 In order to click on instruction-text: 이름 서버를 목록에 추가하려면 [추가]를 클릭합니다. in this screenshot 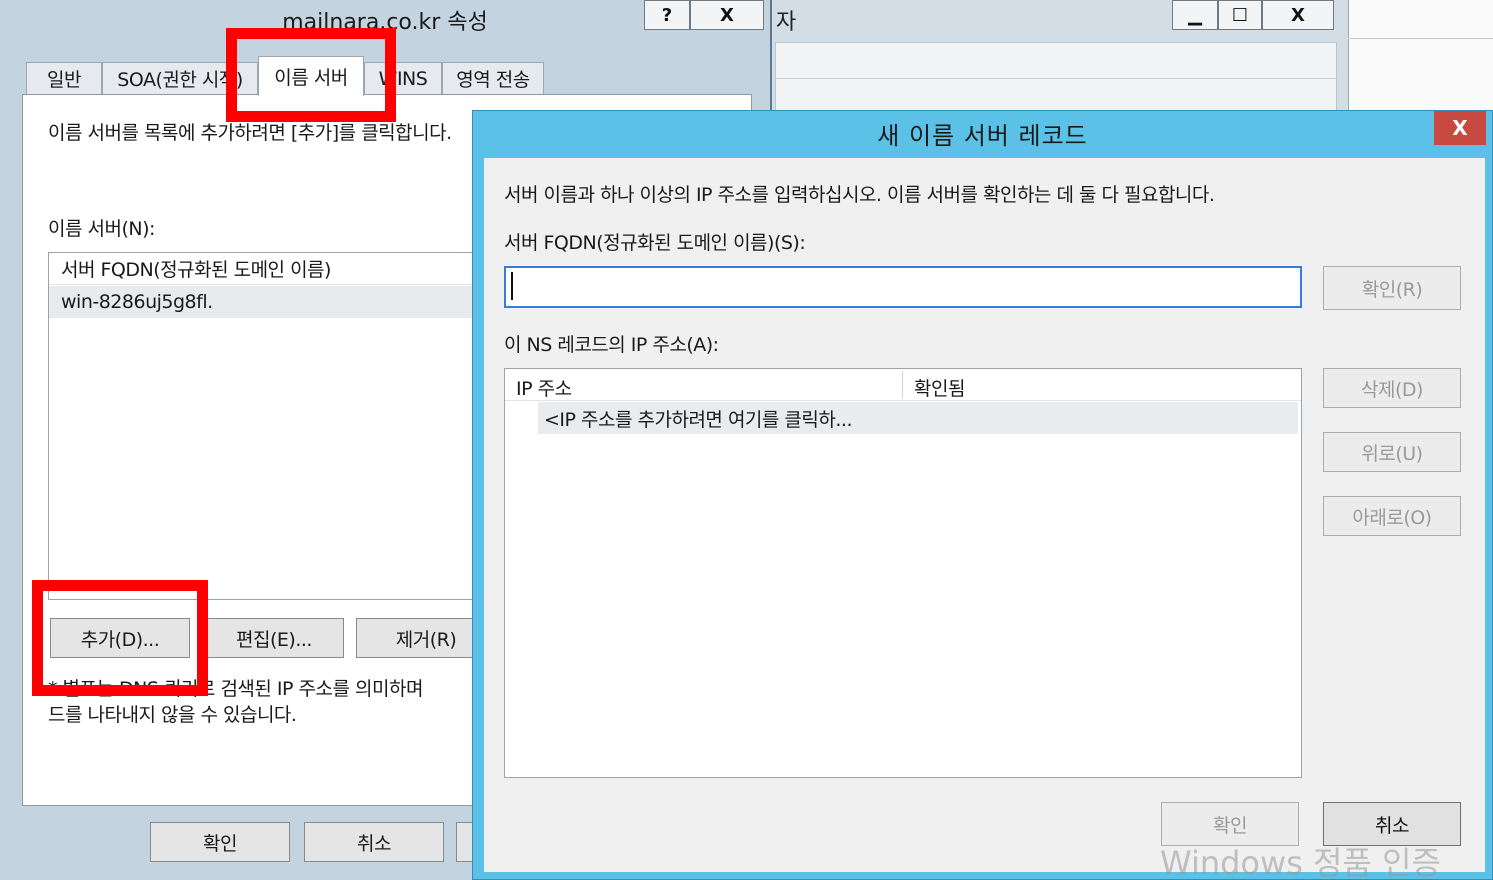, I will do `click(250, 133)`.